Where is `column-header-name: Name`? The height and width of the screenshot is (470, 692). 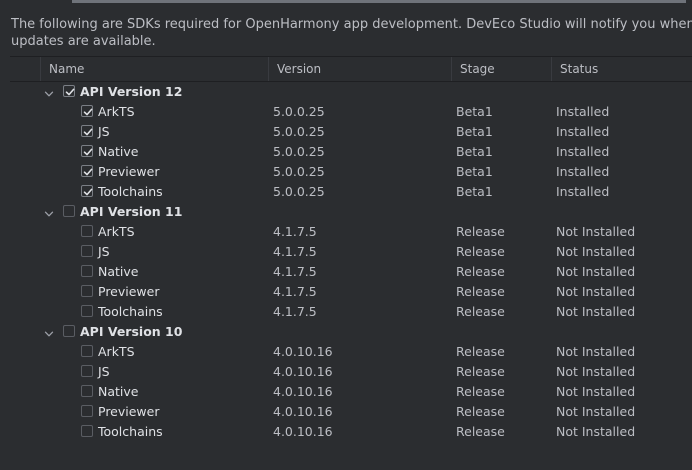
column-header-name: Name is located at coordinates (155, 69).